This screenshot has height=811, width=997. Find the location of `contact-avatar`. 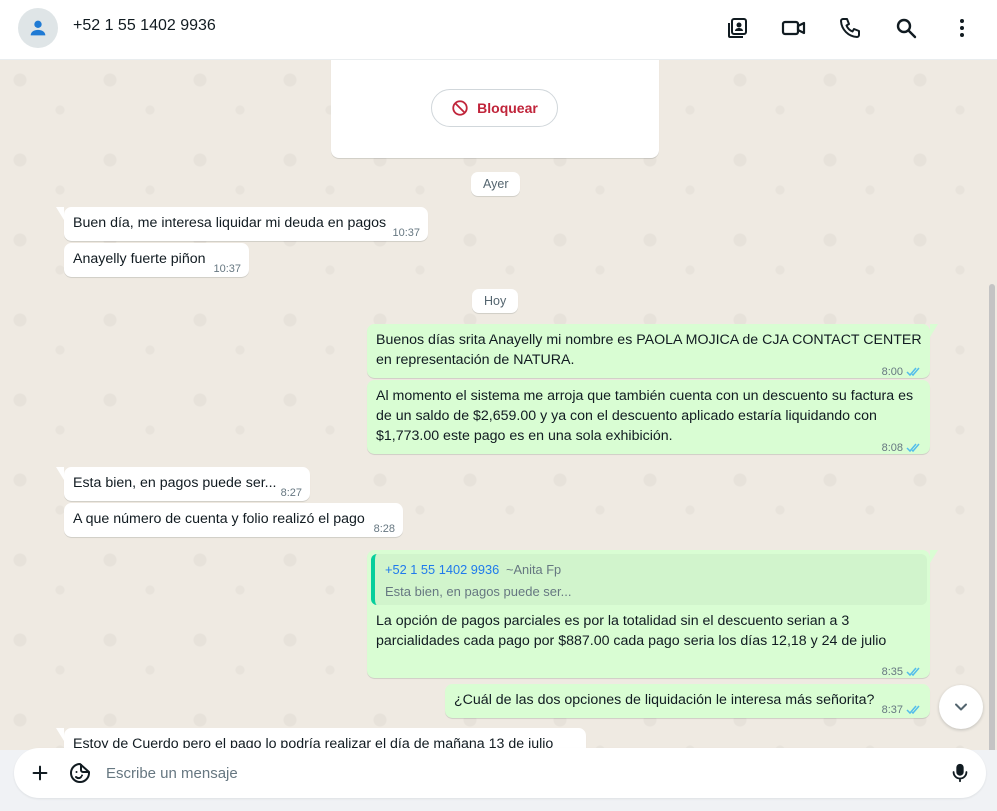

contact-avatar is located at coordinates (38, 28).